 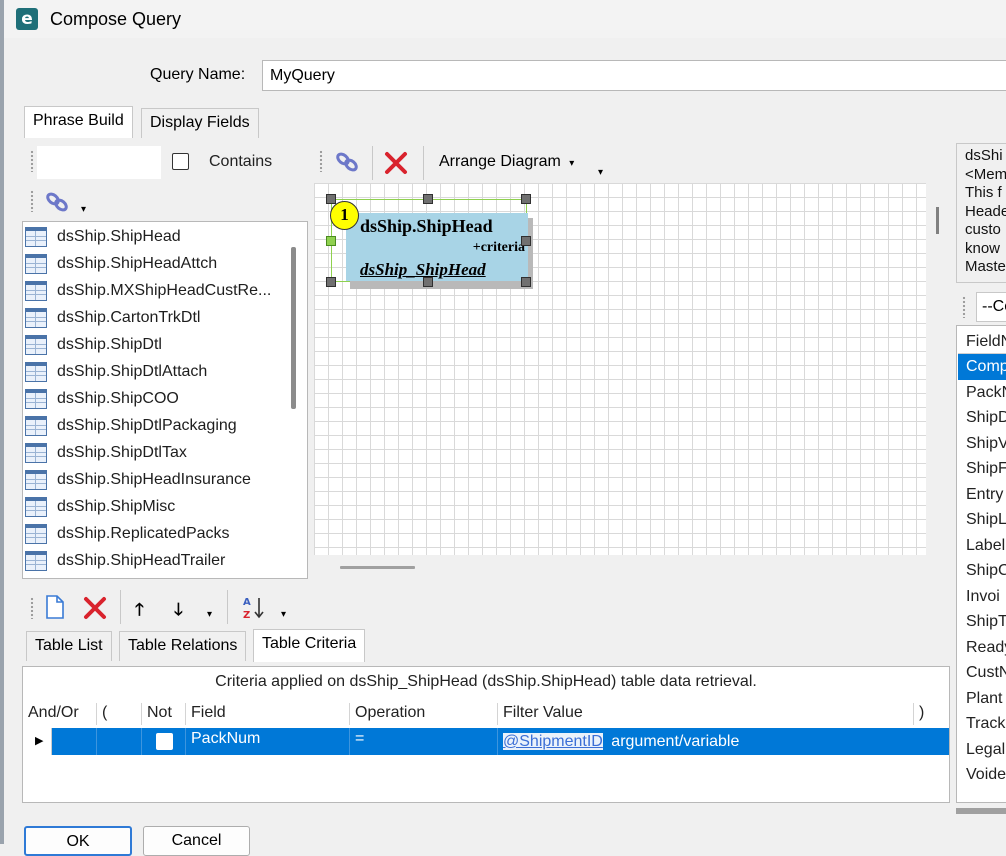 What do you see at coordinates (982, 444) in the screenshot?
I see `field-list-item: ShipV` at bounding box center [982, 444].